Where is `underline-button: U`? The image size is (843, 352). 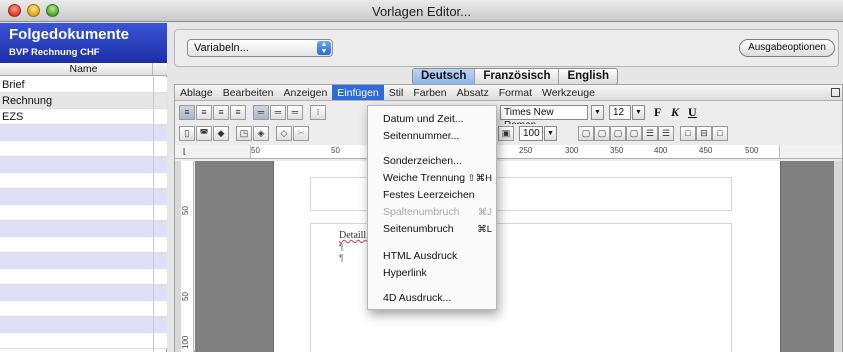
underline-button: U is located at coordinates (692, 112).